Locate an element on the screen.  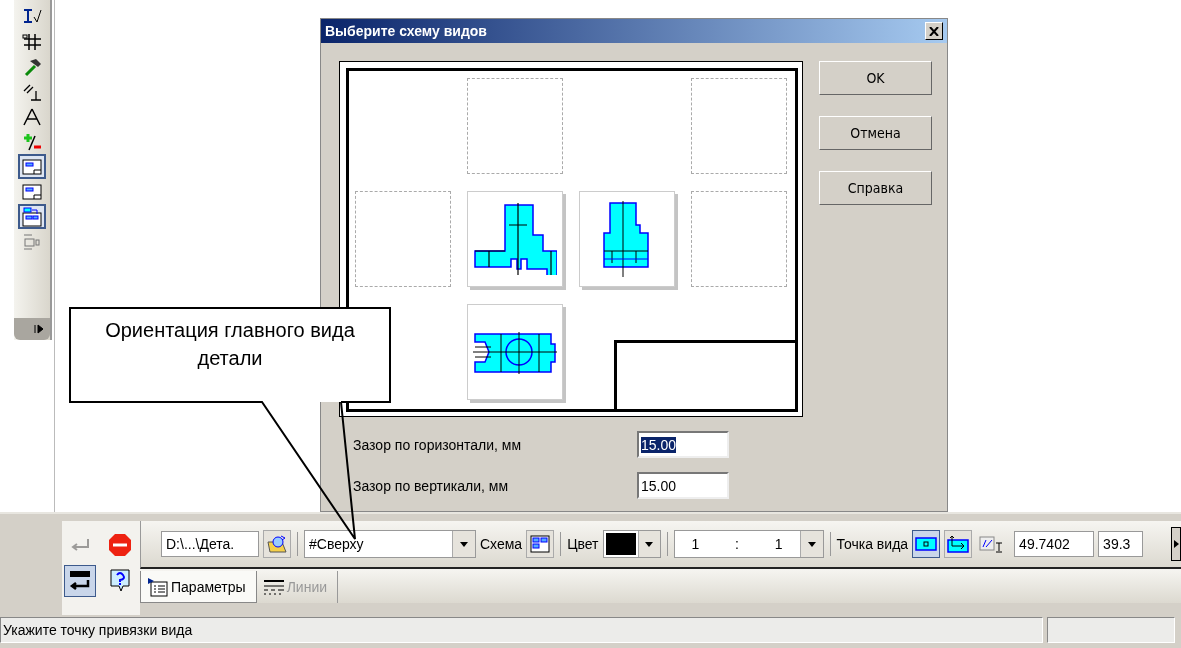
more-button is located at coordinates (1176, 544).